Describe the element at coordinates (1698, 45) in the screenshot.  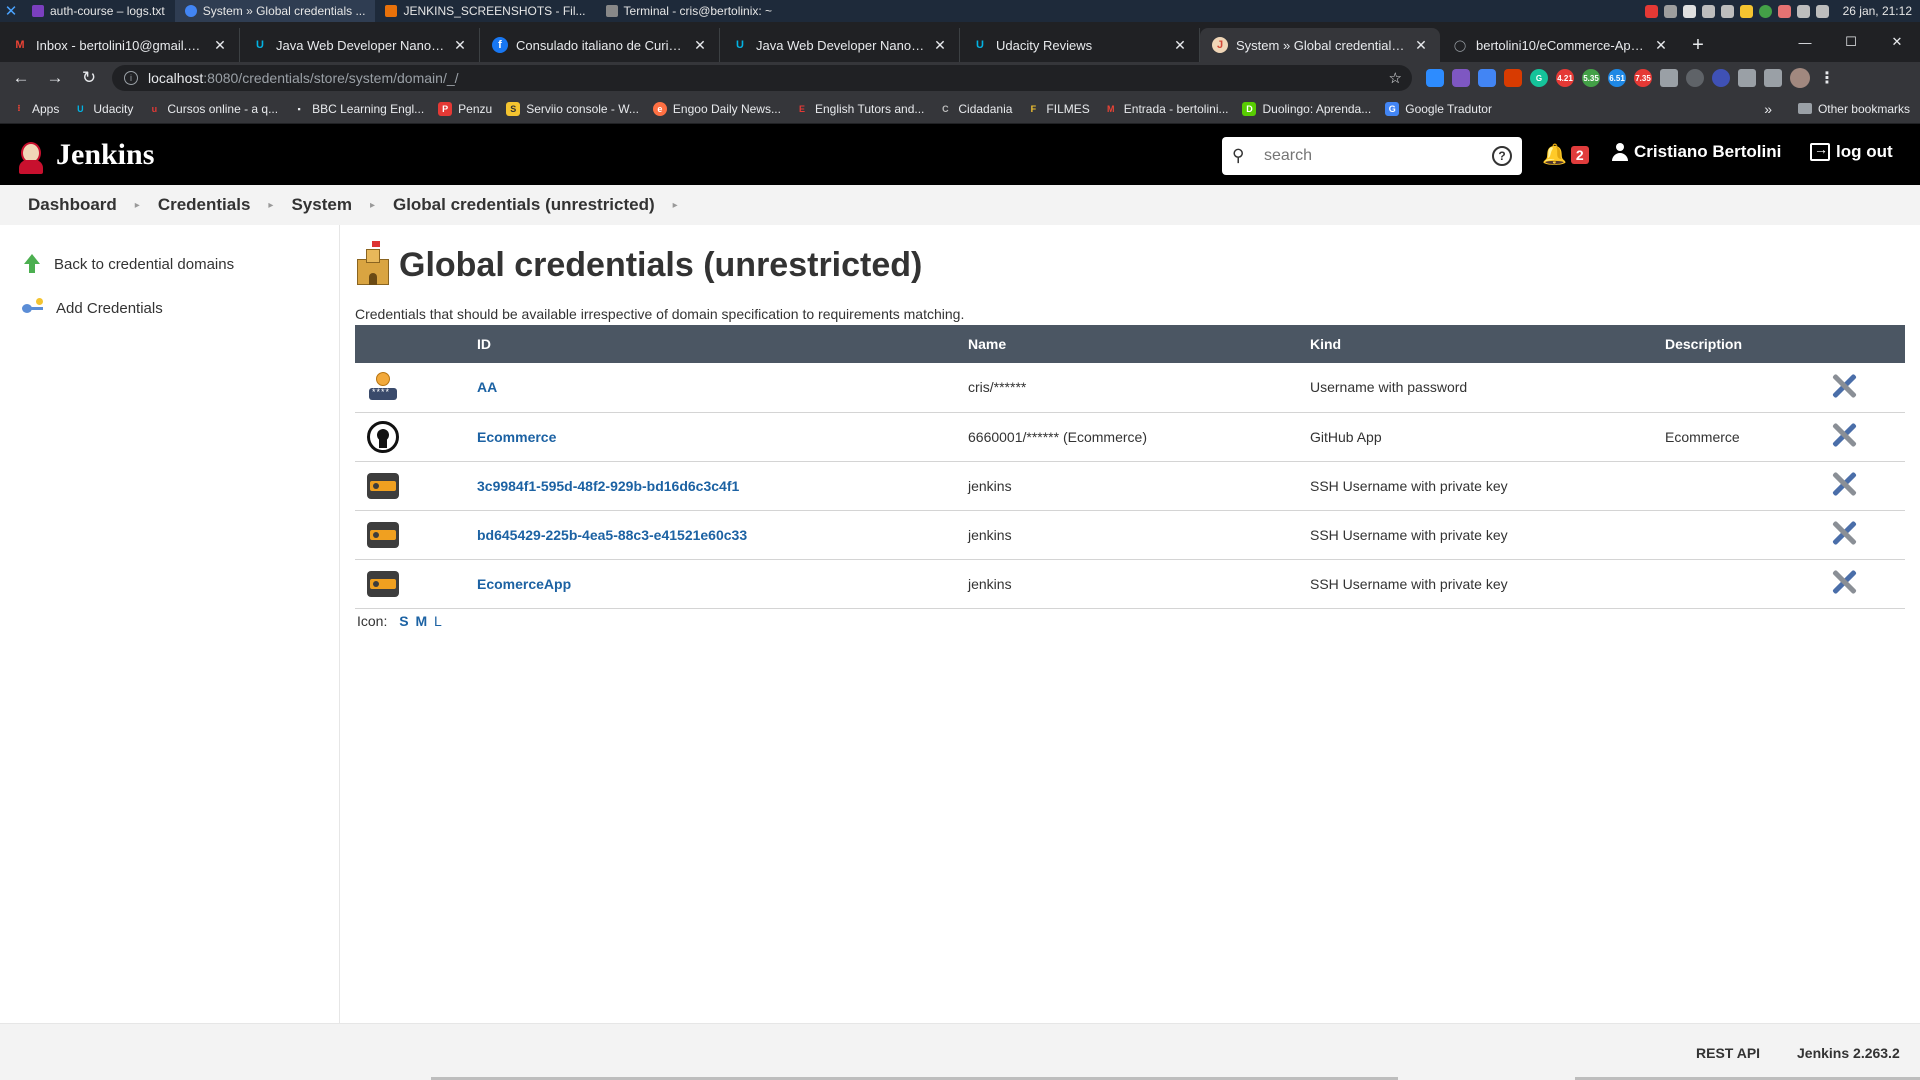
I see `new-tab-button: +` at that location.